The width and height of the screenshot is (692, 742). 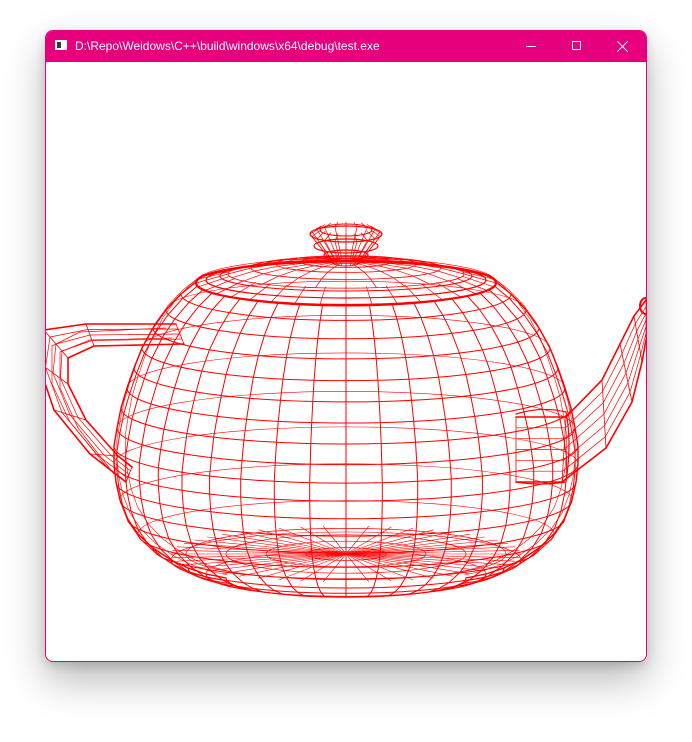 I want to click on minimize-button, so click(x=531, y=46).